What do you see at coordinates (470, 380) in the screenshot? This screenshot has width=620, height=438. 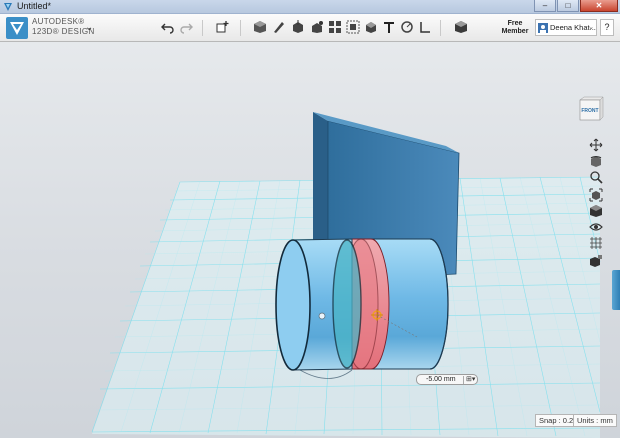 I see `dimension-menu-icon: ⊞▾` at bounding box center [470, 380].